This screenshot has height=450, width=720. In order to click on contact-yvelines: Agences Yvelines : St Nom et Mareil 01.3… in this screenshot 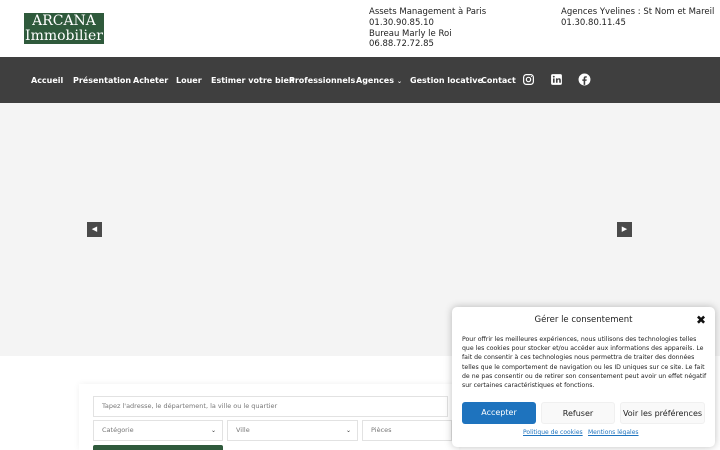, I will do `click(637, 18)`.